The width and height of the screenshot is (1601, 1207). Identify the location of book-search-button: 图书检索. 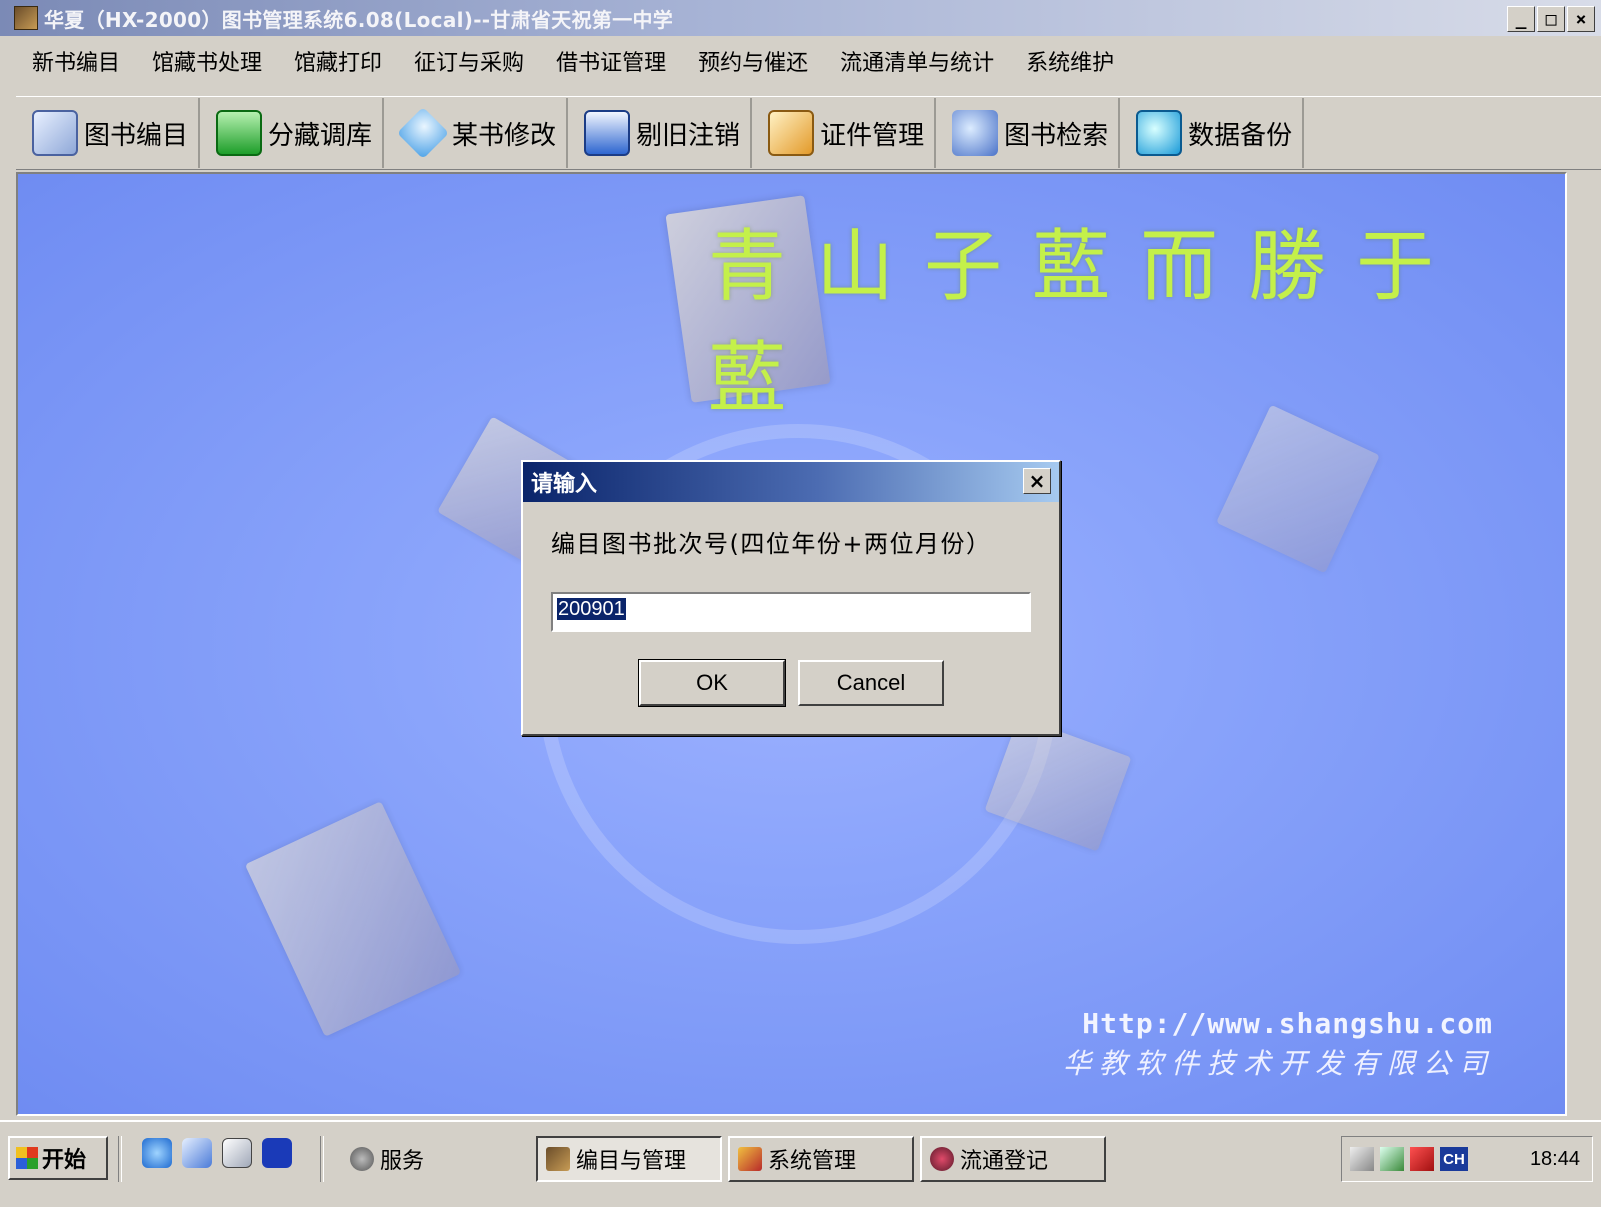
(1028, 133).